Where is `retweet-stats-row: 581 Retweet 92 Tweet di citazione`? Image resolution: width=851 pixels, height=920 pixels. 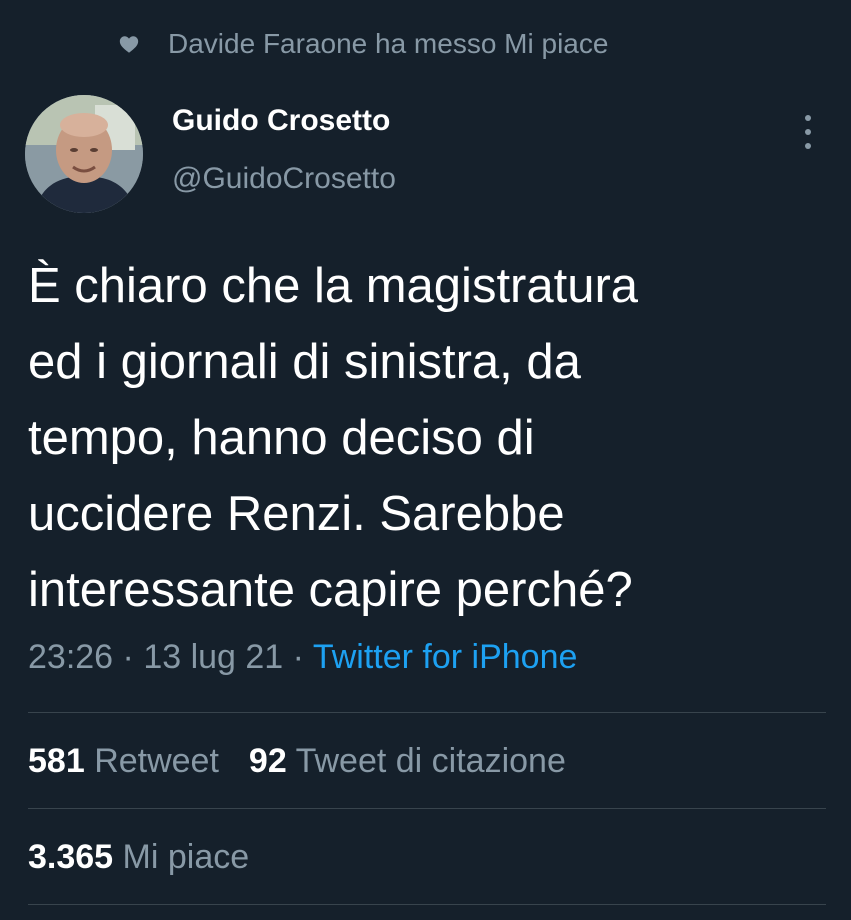 retweet-stats-row: 581 Retweet 92 Tweet di citazione is located at coordinates (297, 761).